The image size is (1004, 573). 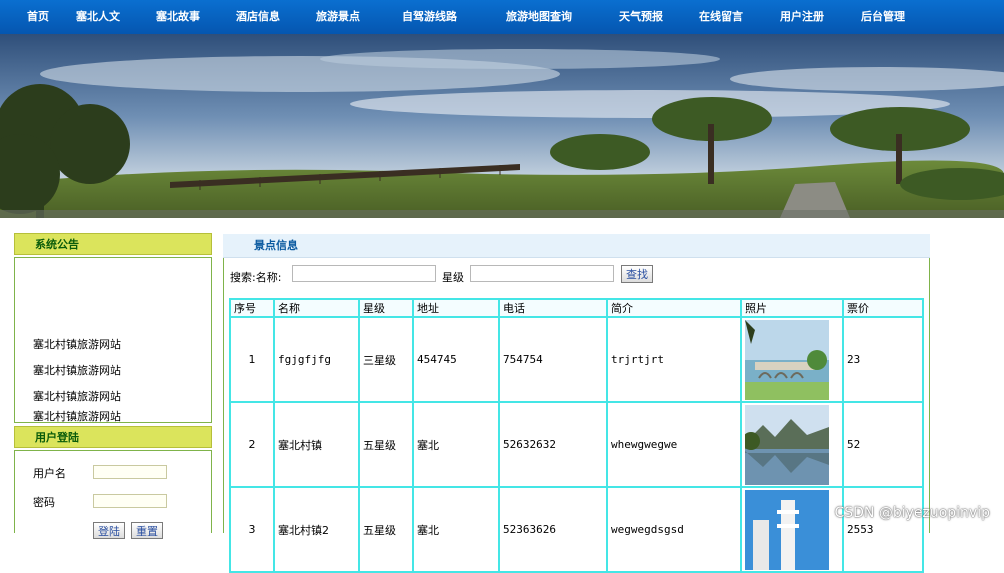 What do you see at coordinates (386, 359) in the screenshot?
I see `cell-star: 三星级` at bounding box center [386, 359].